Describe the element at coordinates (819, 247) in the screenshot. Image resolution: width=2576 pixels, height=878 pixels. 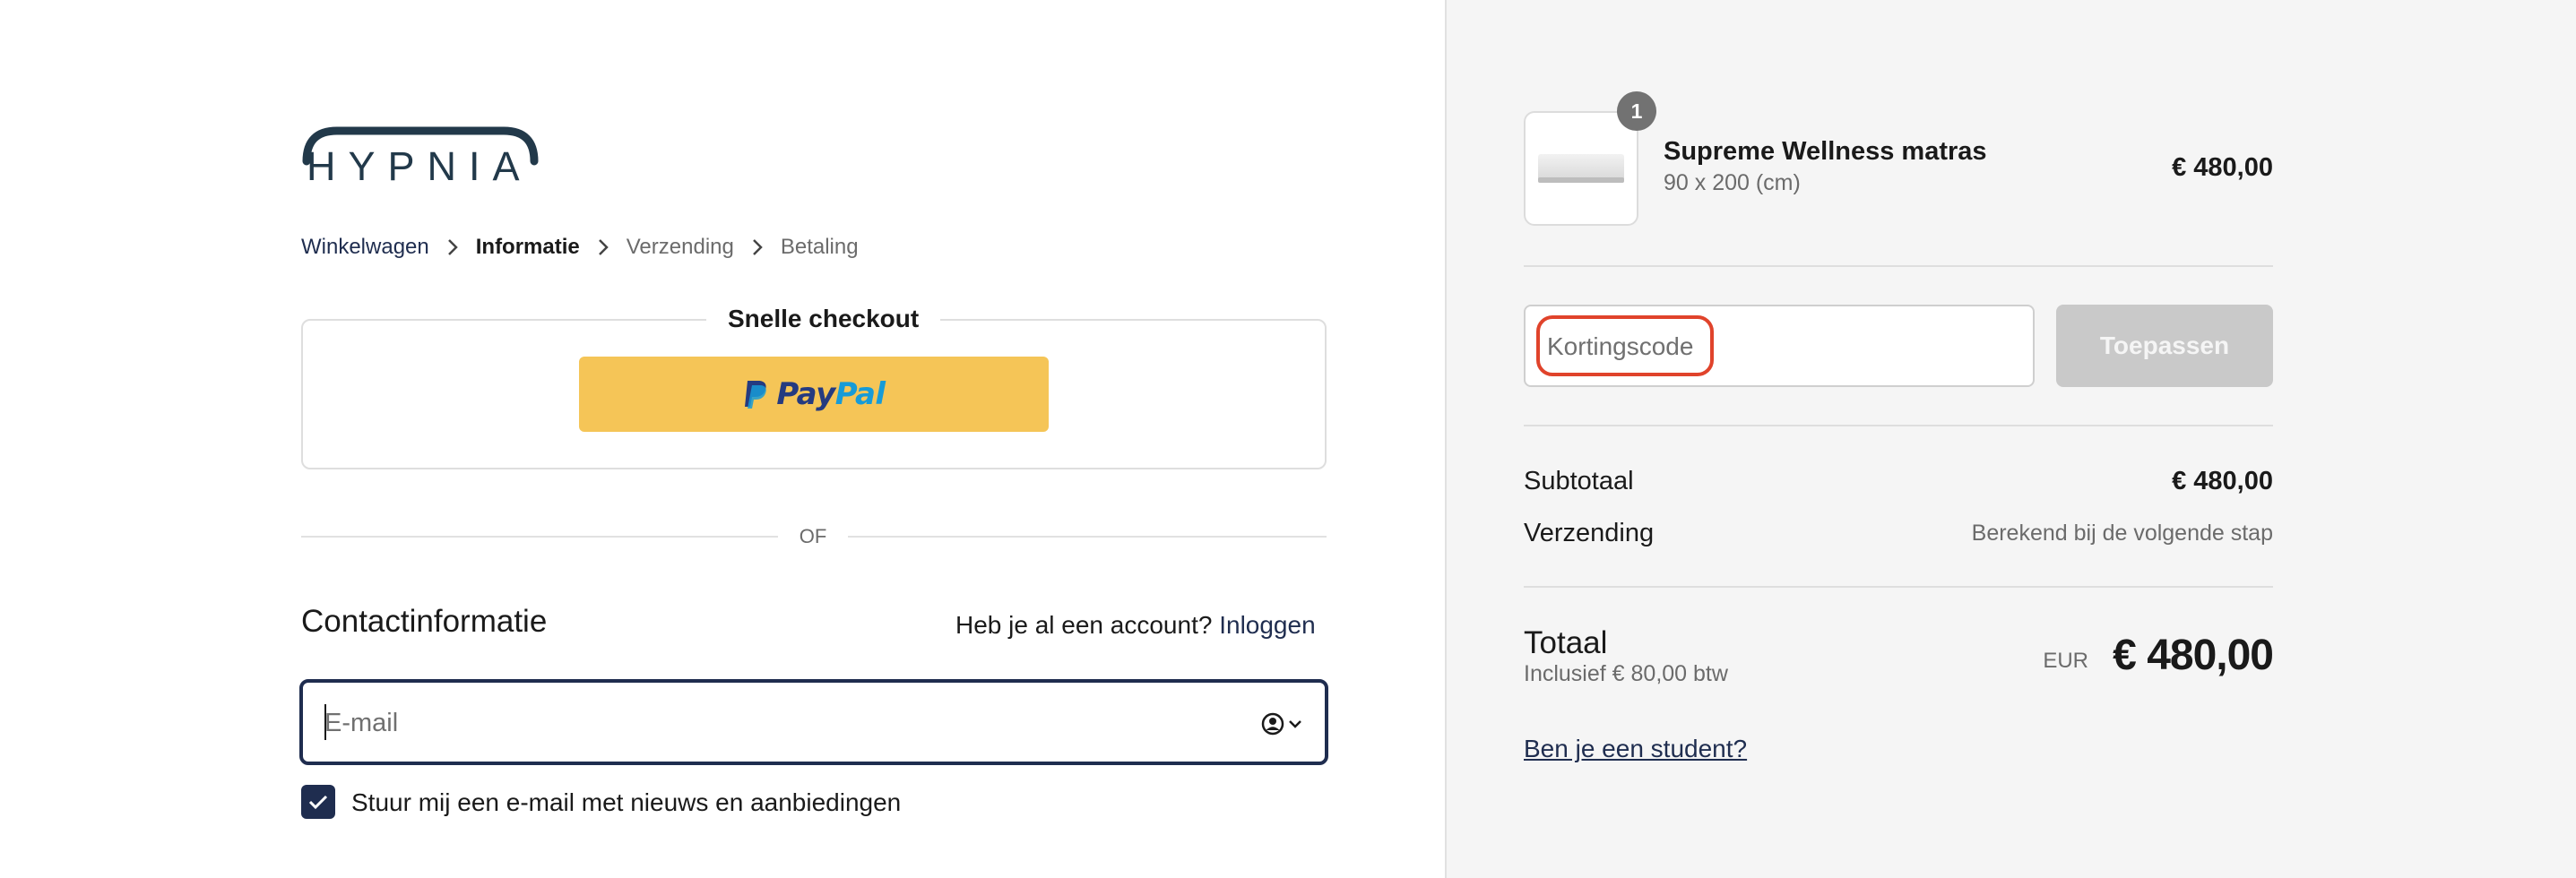
I see `breadcrumb-payment: Betaling` at that location.